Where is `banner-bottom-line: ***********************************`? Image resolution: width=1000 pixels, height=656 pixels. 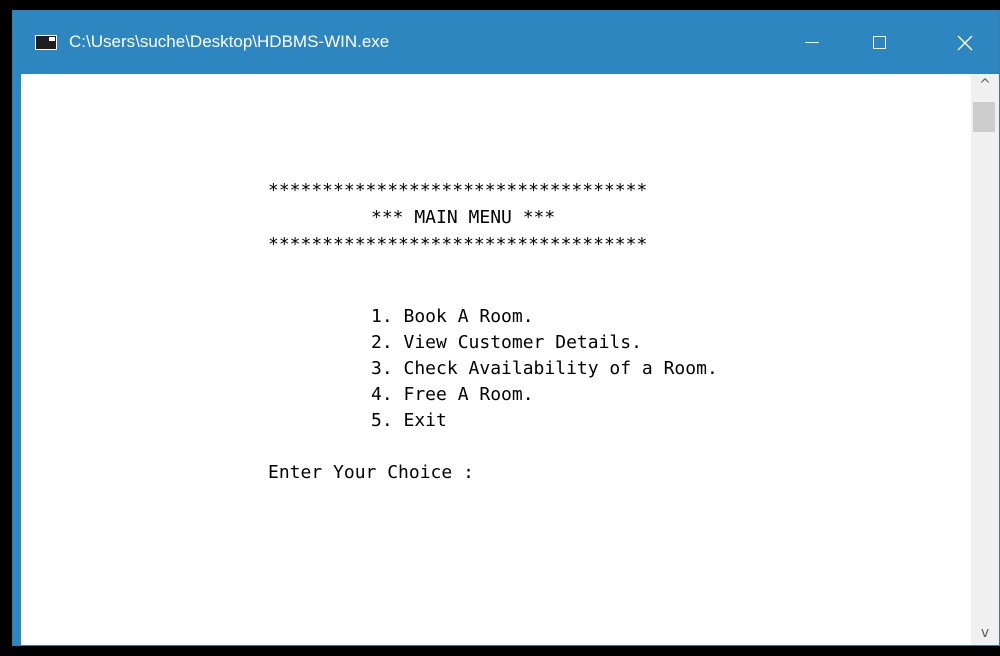
banner-bottom-line: *********************************** is located at coordinates (458, 244).